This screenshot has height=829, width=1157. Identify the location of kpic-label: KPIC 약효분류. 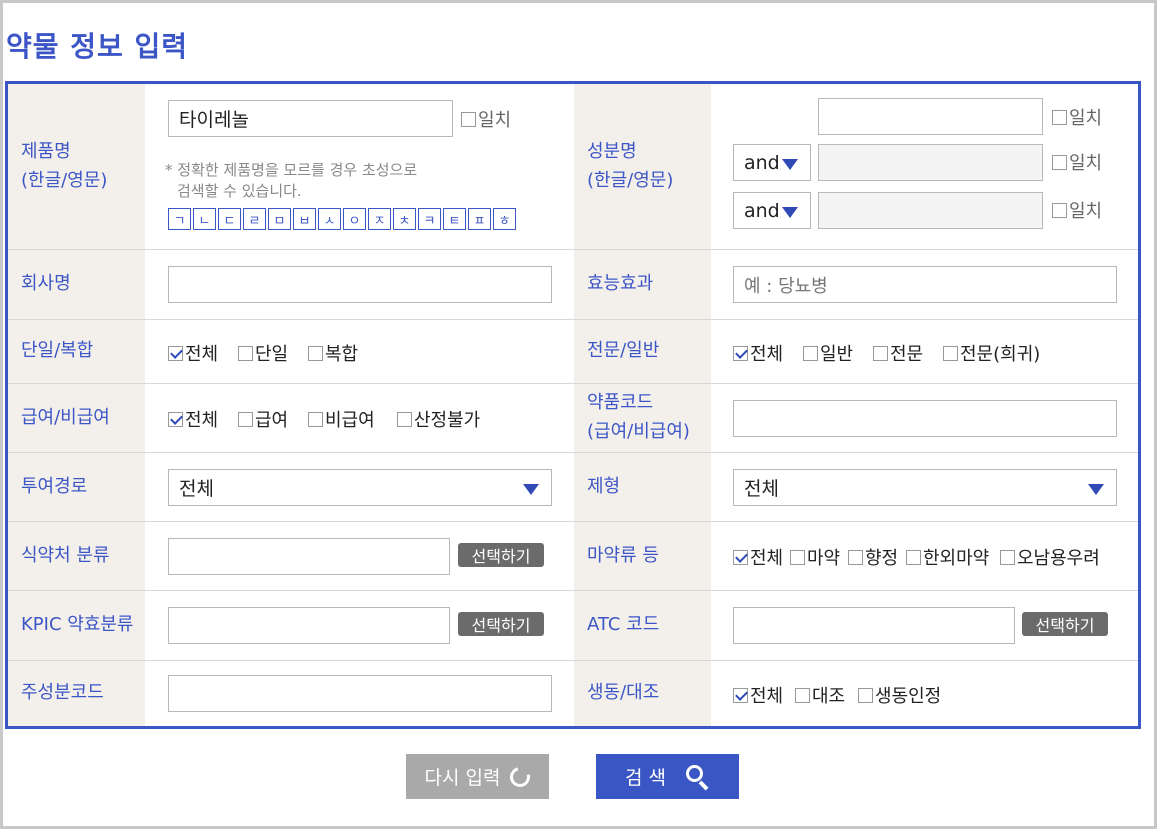
(76, 625).